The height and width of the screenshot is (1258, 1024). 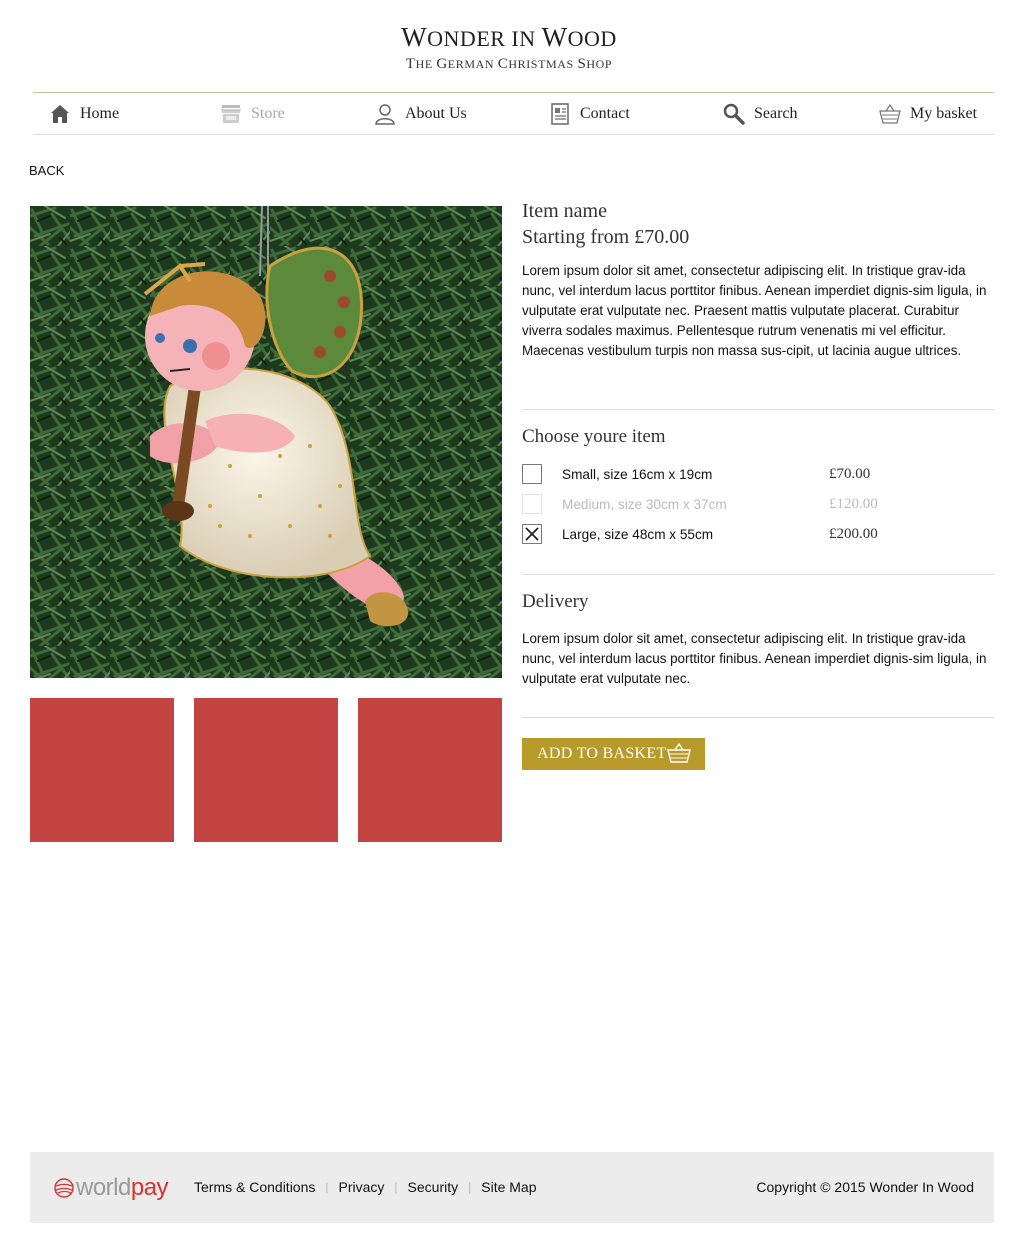 I want to click on logo-subtitle: THE GERMAN CHRISTMAS SHOP, so click(x=512, y=64).